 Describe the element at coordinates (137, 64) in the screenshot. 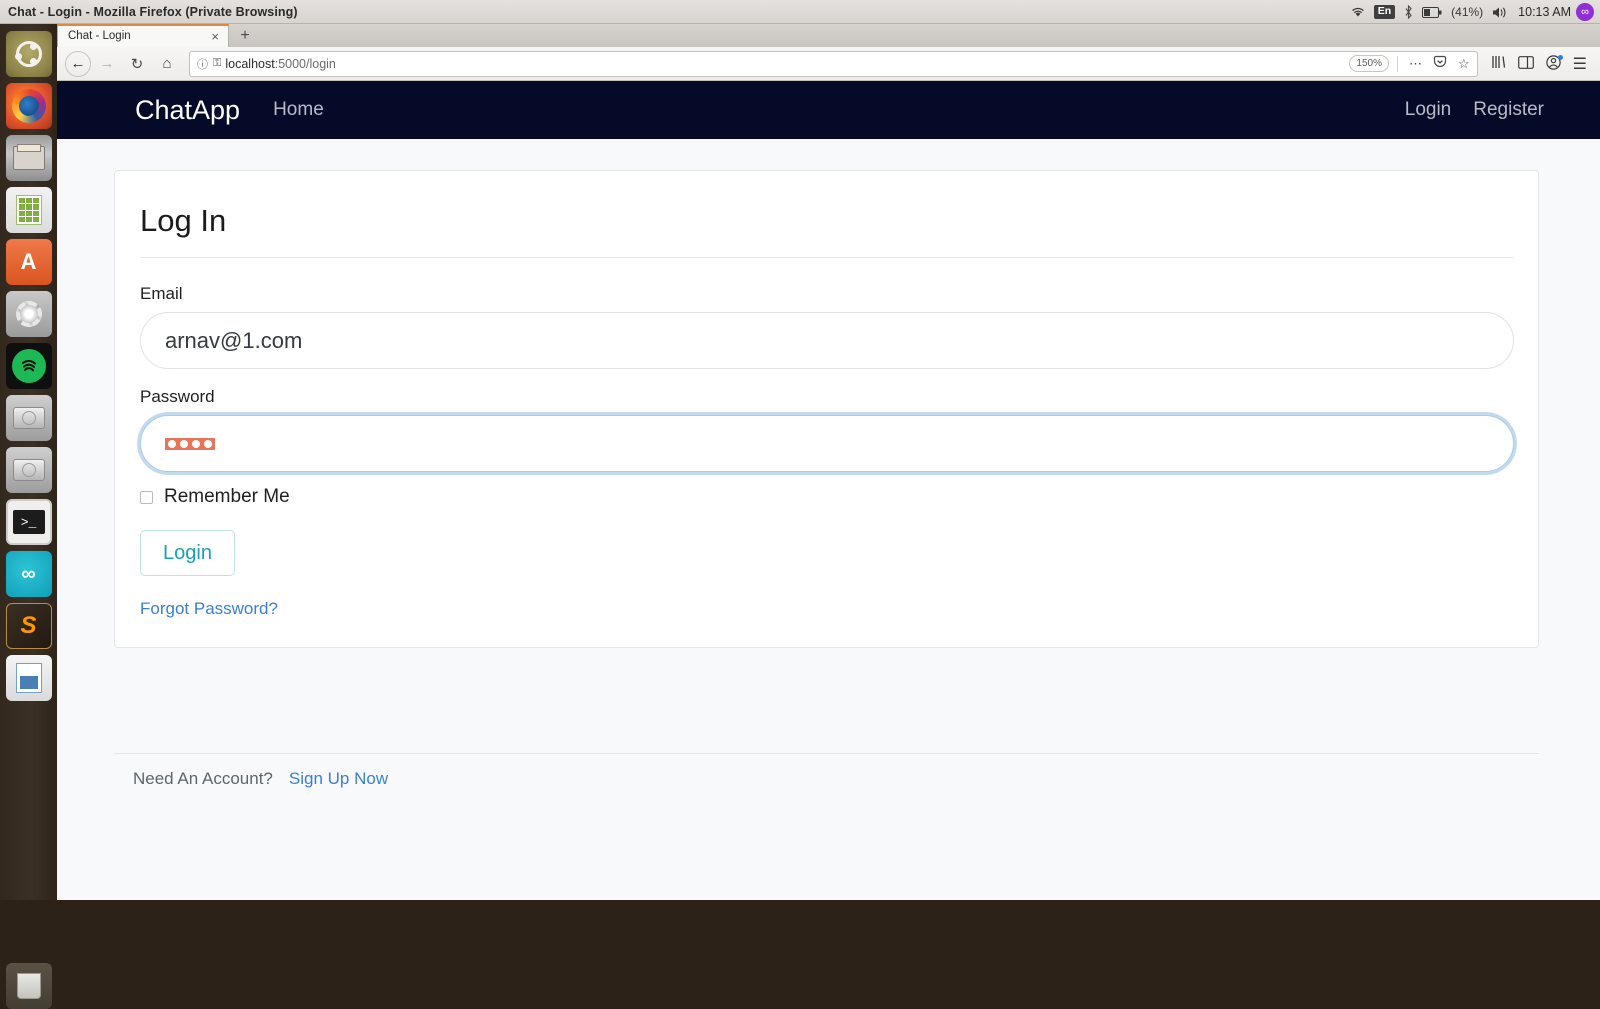

I see `reload-icon: ↻` at that location.